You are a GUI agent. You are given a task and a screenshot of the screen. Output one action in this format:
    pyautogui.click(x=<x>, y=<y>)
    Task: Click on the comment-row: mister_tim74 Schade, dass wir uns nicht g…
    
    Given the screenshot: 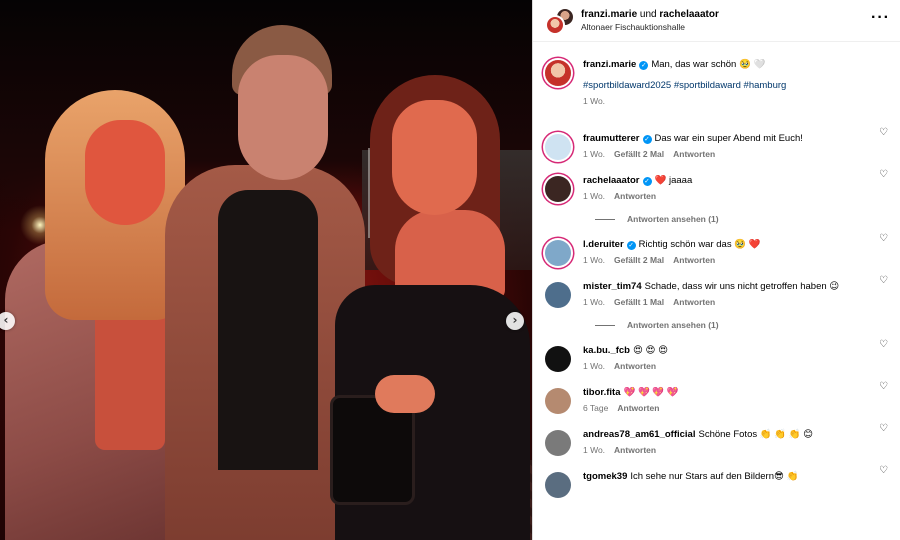 What is the action you would take?
    pyautogui.click(x=717, y=287)
    